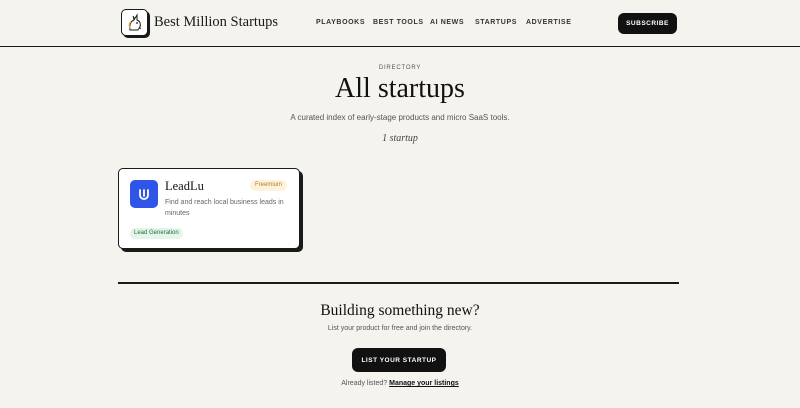 Image resolution: width=800 pixels, height=408 pixels. Describe the element at coordinates (398, 283) in the screenshot. I see `section-divider` at that location.